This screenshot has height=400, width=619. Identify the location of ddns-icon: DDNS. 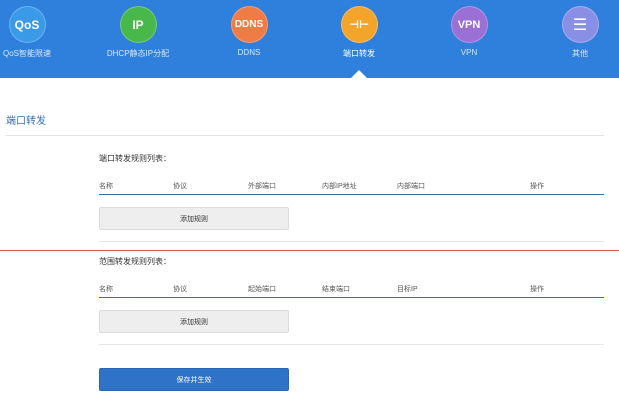
(249, 24).